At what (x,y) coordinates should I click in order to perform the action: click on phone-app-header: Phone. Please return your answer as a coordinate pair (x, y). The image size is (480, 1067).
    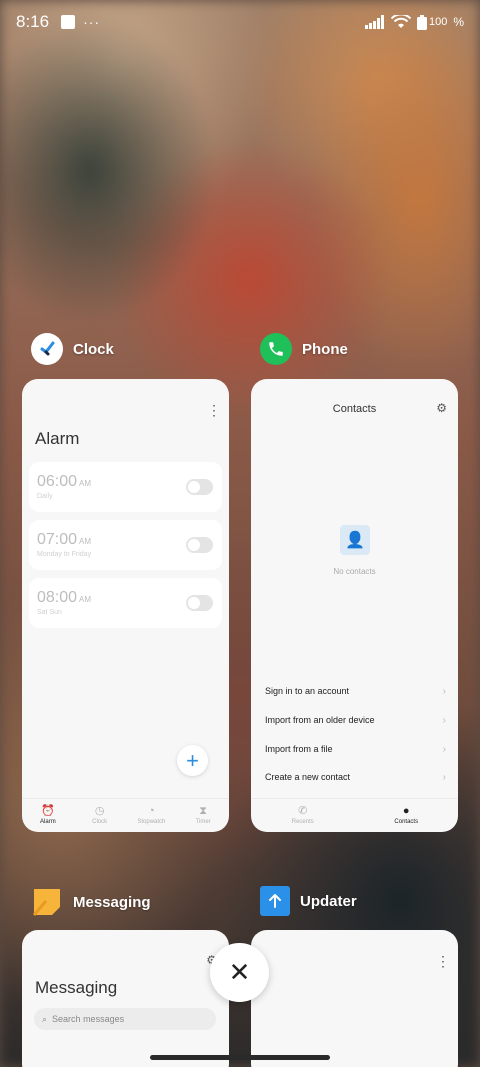
    Looking at the image, I should click on (304, 349).